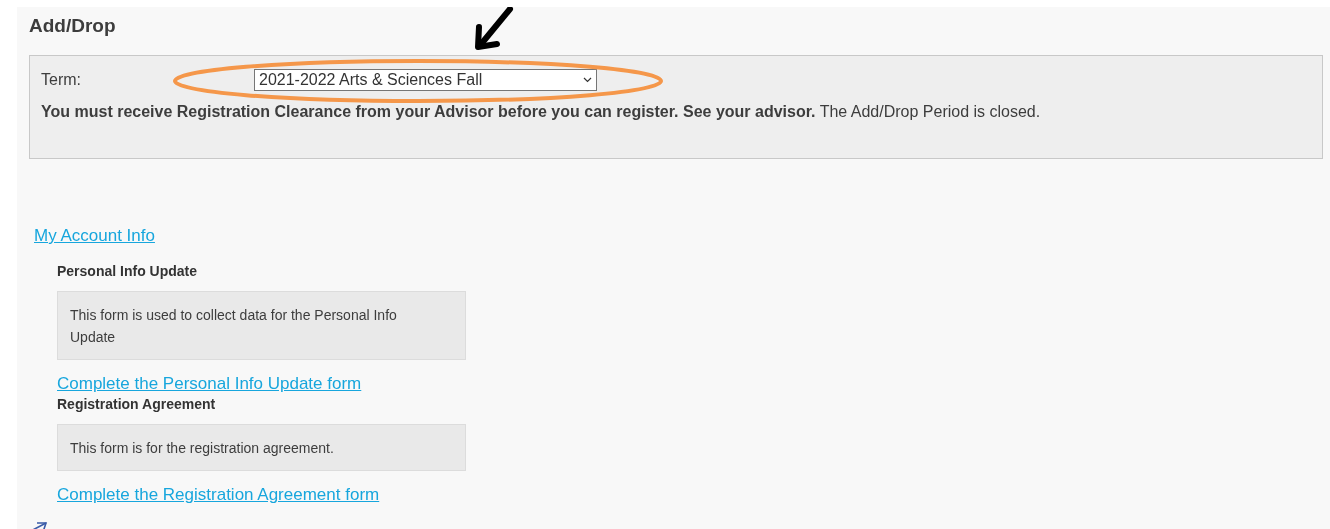 This screenshot has width=1330, height=529. I want to click on page-title: Add/Drop, so click(72, 26).